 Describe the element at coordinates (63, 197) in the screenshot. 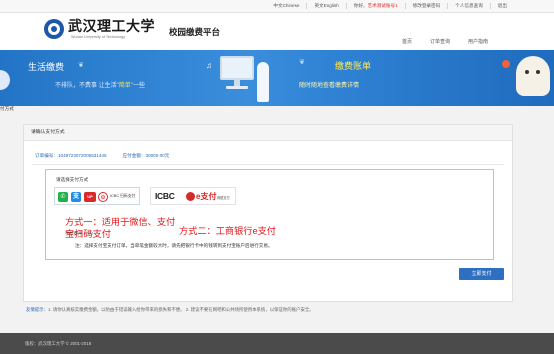

I see `wechat-icon: ✆` at that location.